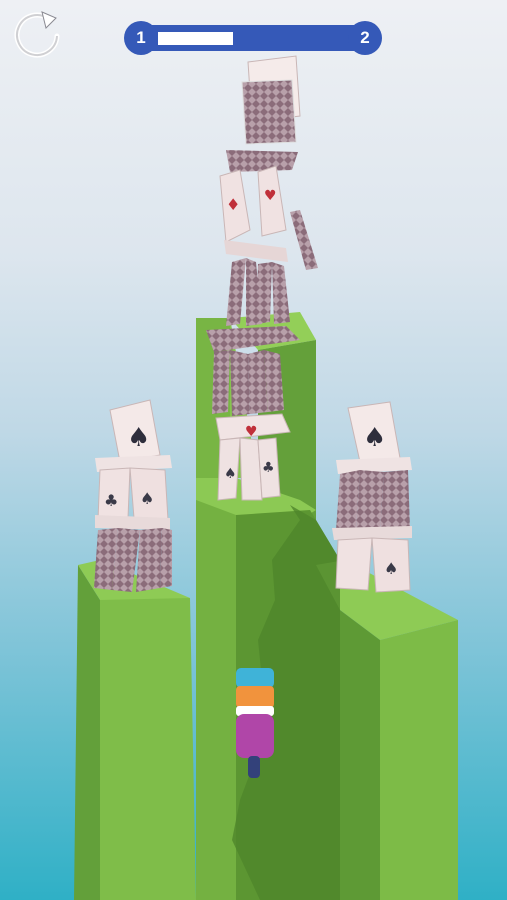 The width and height of the screenshot is (507, 900). I want to click on flying-cards: ♦ ♥, so click(268, 162).